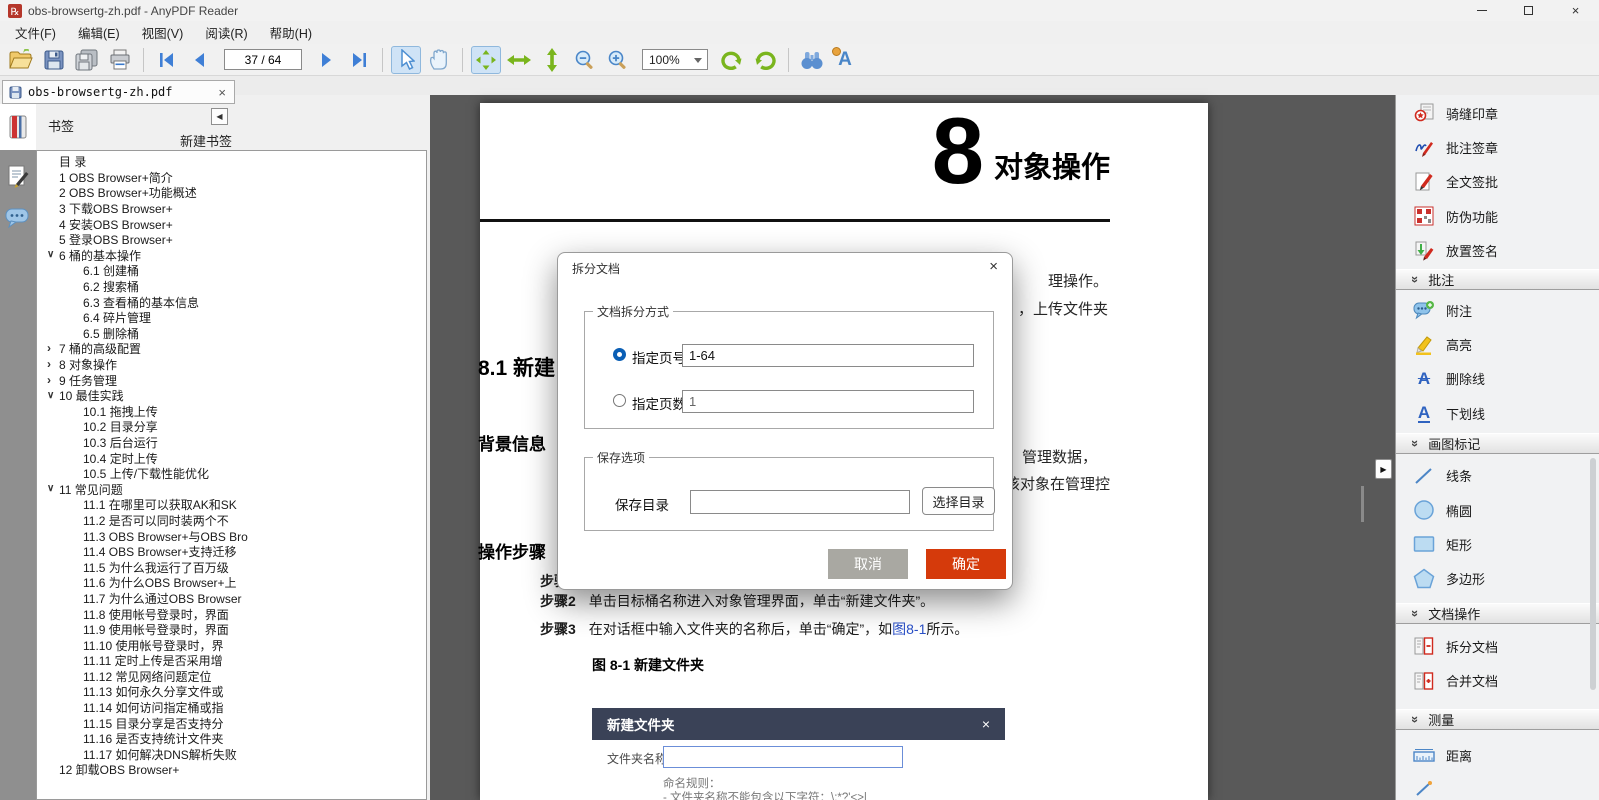 This screenshot has width=1599, height=800. What do you see at coordinates (552, 60) in the screenshot?
I see `fit-height-button` at bounding box center [552, 60].